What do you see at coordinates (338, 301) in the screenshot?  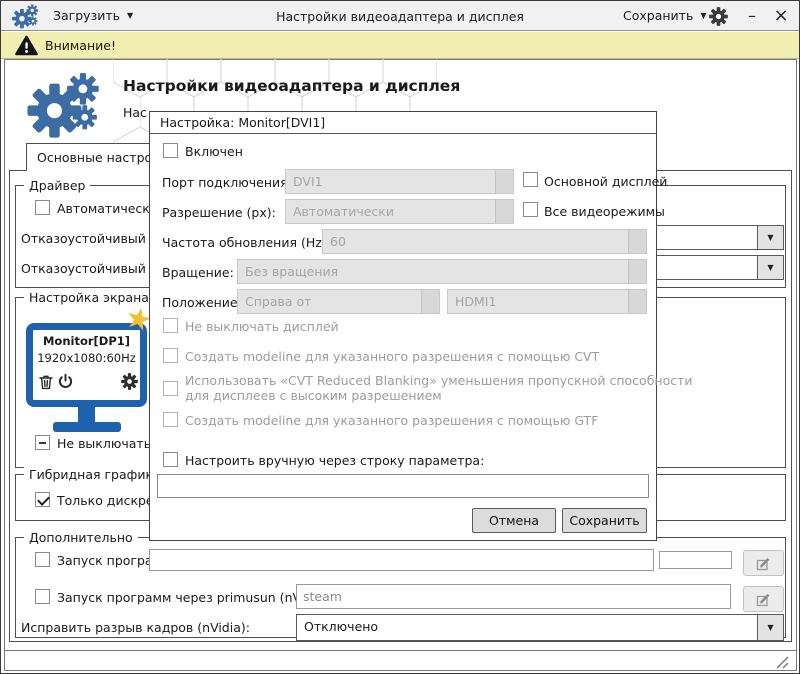 I see `position-select: Справа от` at bounding box center [338, 301].